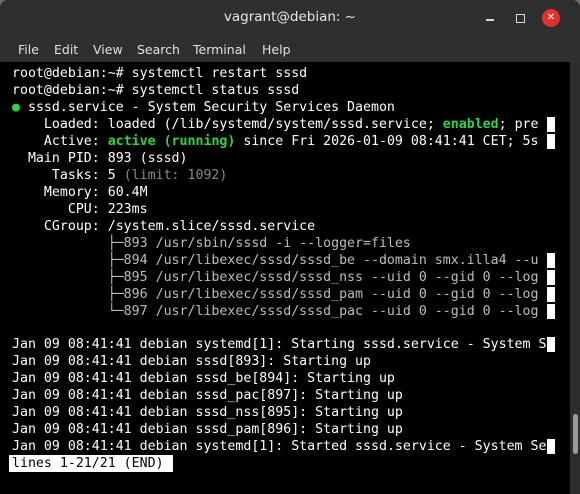 Image resolution: width=580 pixels, height=494 pixels. I want to click on menu-search: Search, so click(158, 49).